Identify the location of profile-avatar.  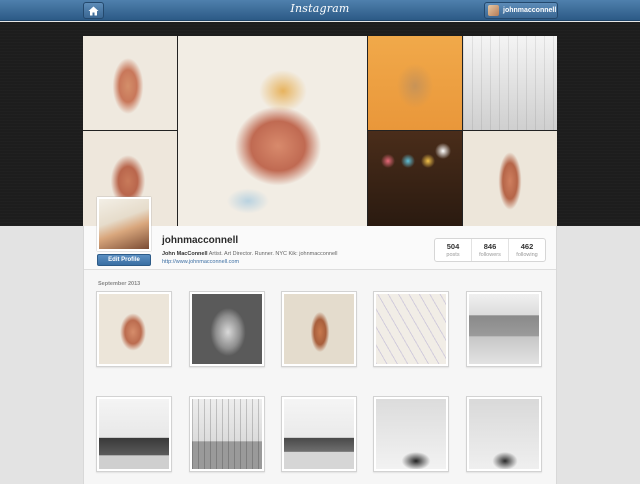
(124, 224).